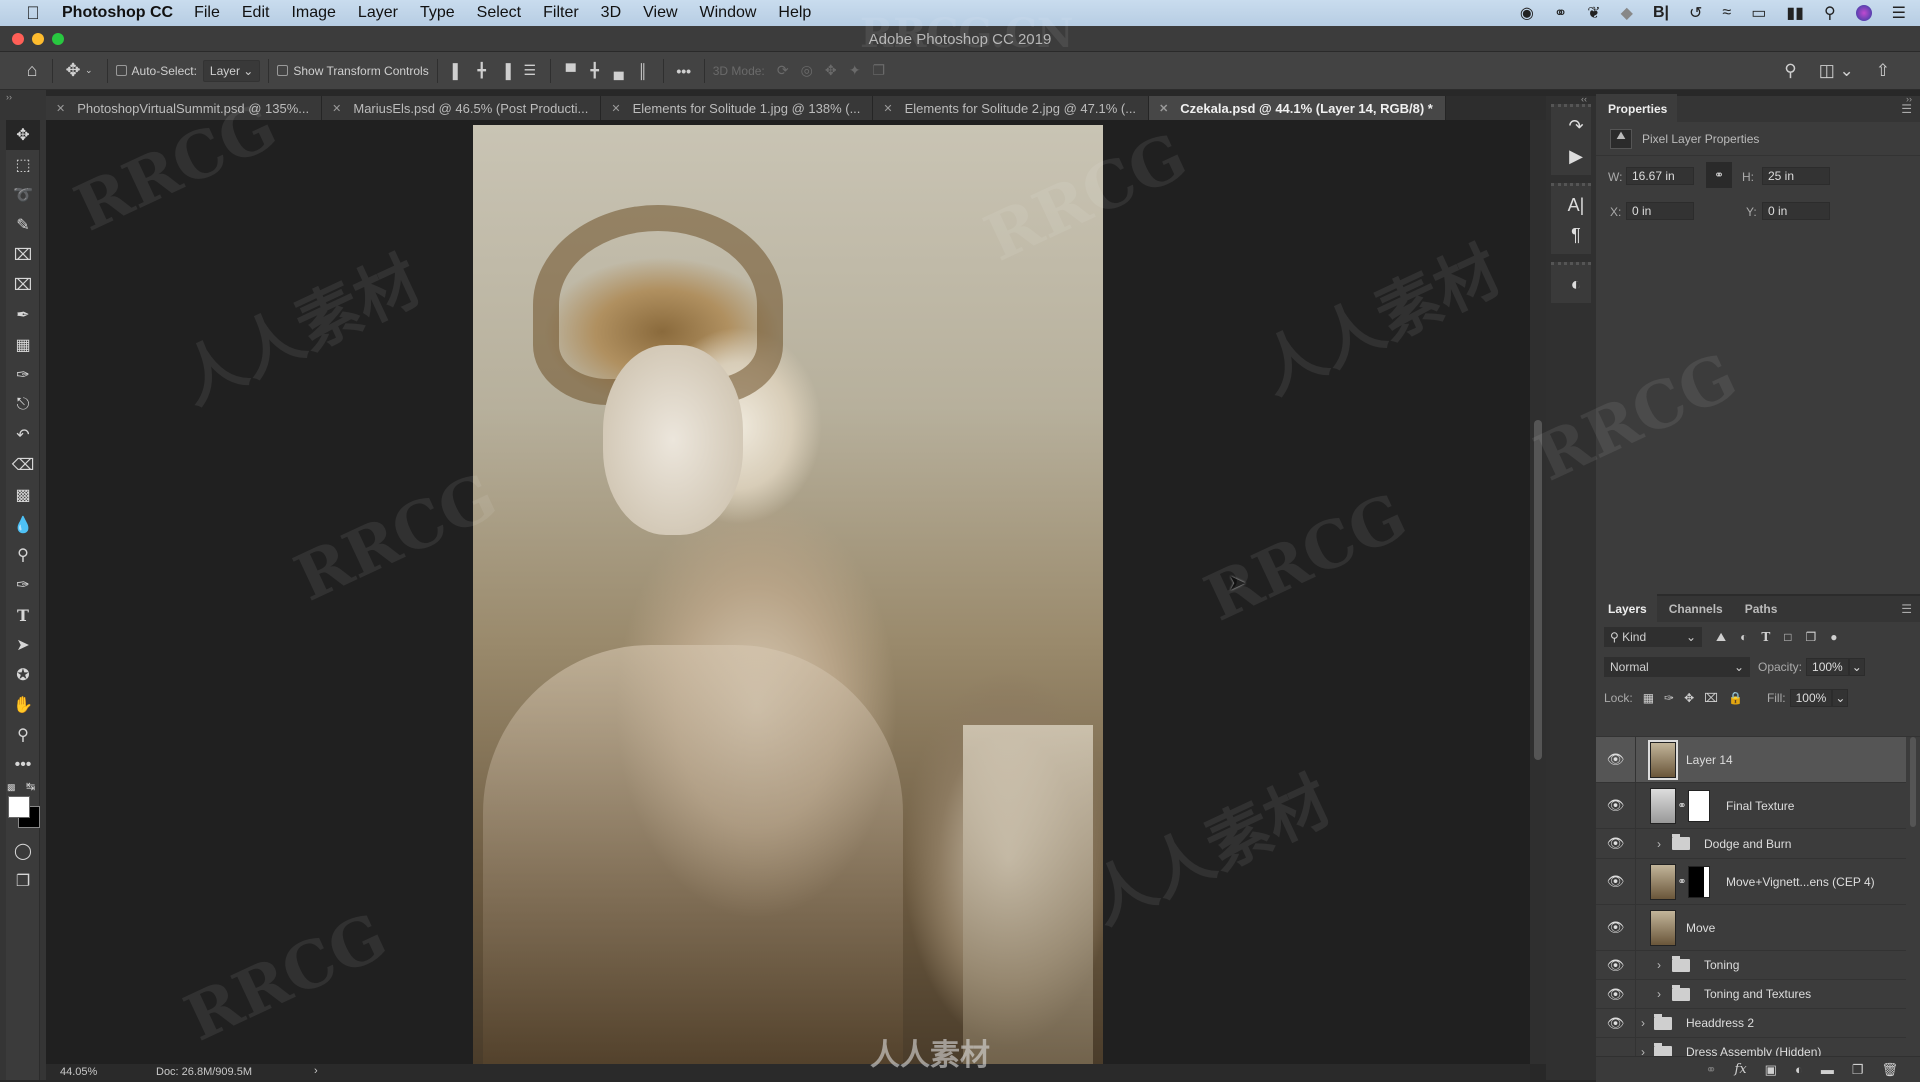 The image size is (1920, 1082). I want to click on filter-kind-dropdown: ⚲ Kind ⌄, so click(1653, 637).